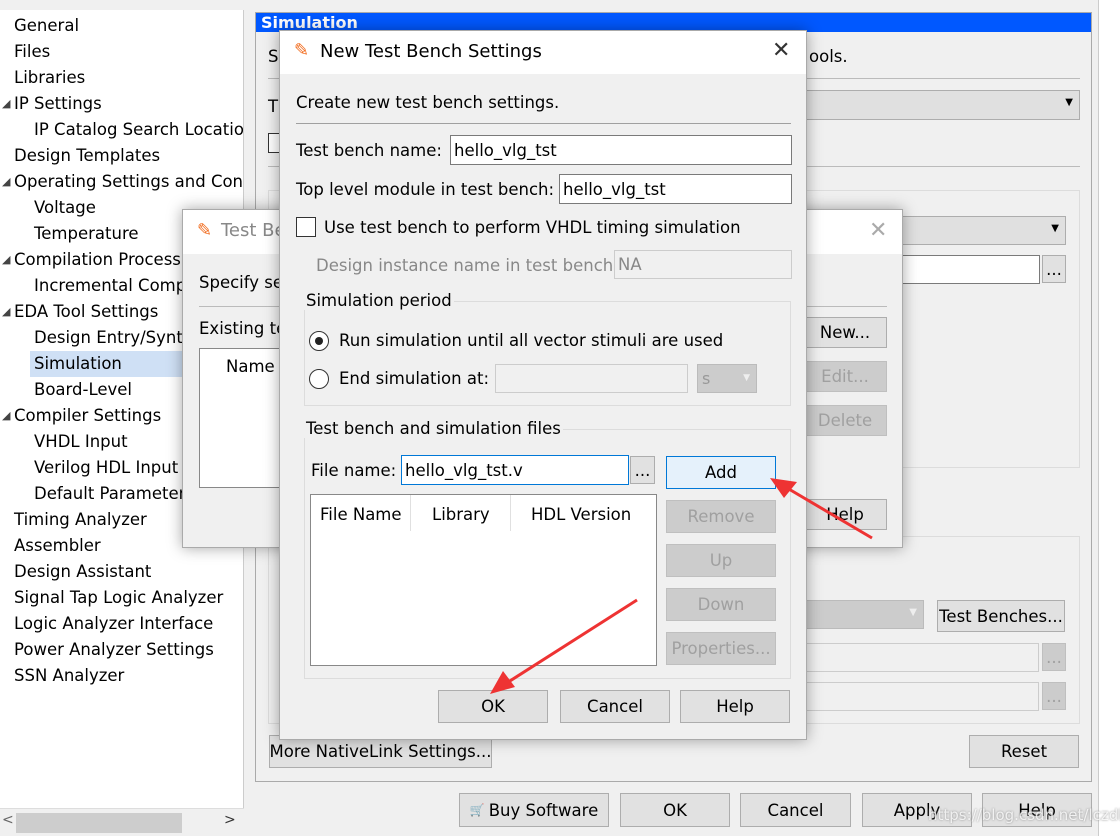  What do you see at coordinates (681, 586) in the screenshot?
I see `annotation-arrows` at bounding box center [681, 586].